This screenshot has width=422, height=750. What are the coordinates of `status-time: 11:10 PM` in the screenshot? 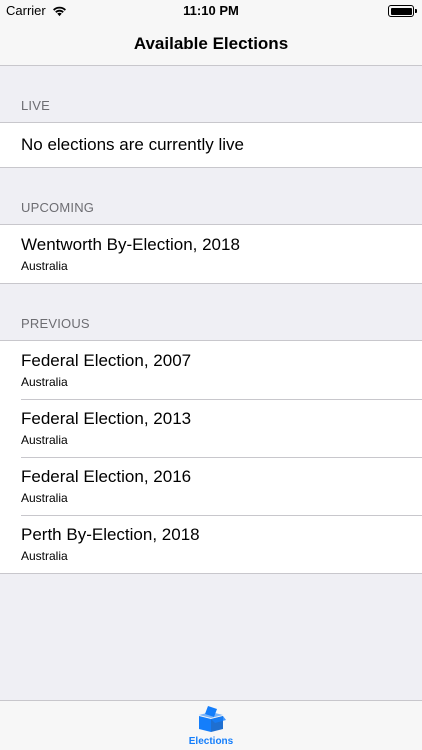 It's located at (211, 10).